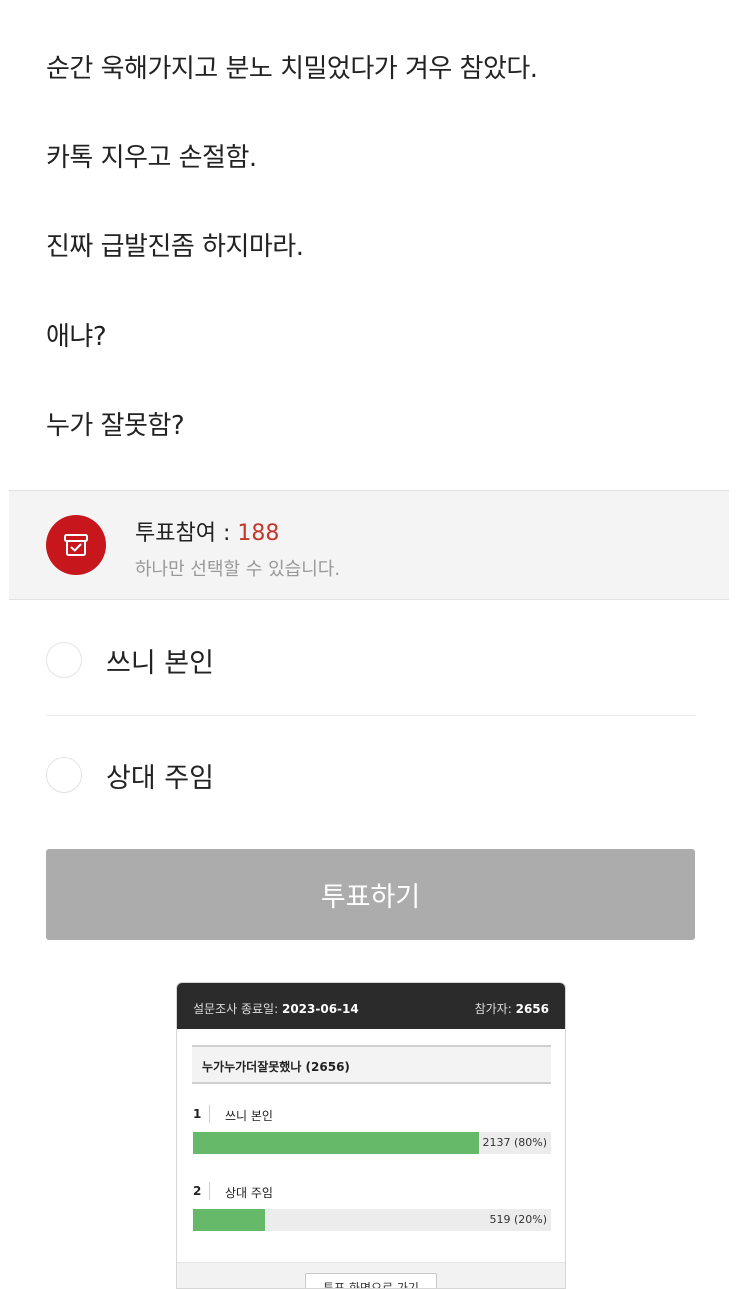  Describe the element at coordinates (238, 569) in the screenshot. I see `vote-description: 하나만 선택할 수 있습니다.` at that location.